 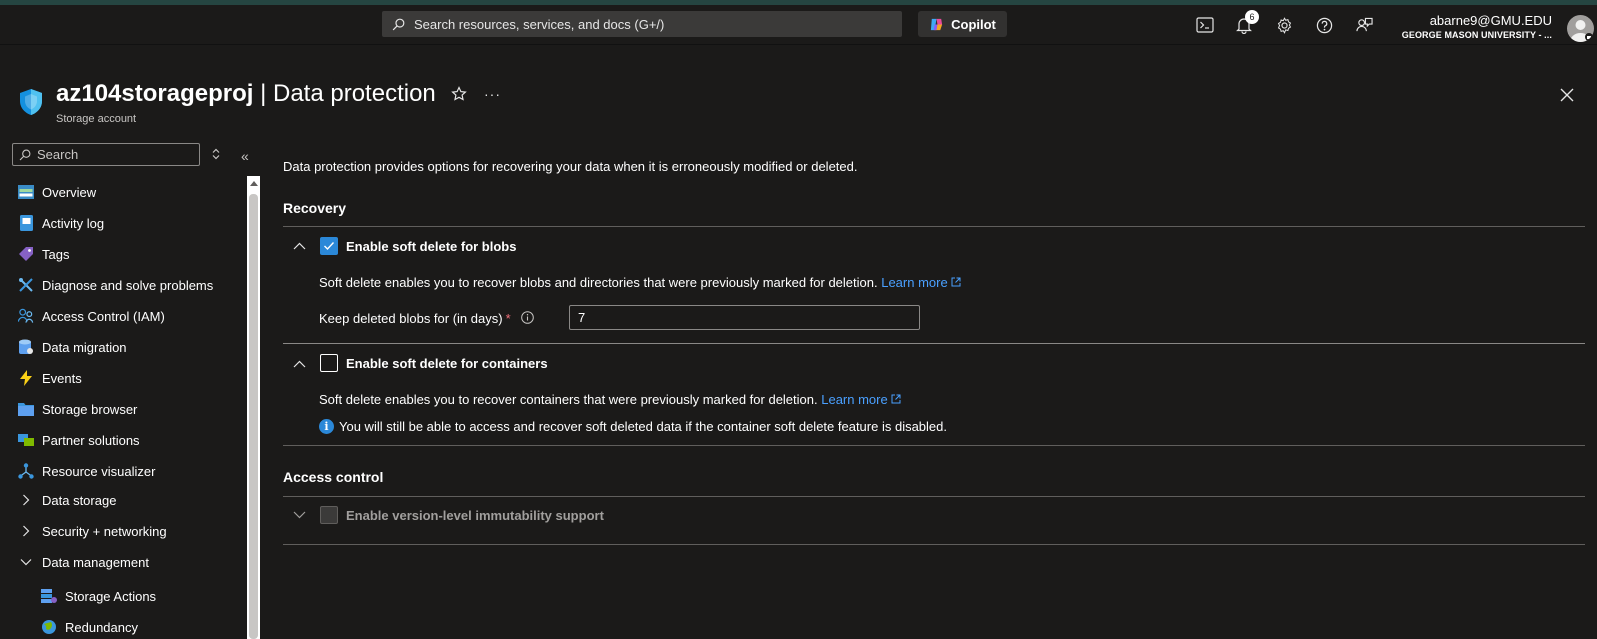 What do you see at coordinates (26, 409) in the screenshot?
I see `folder-icon` at bounding box center [26, 409].